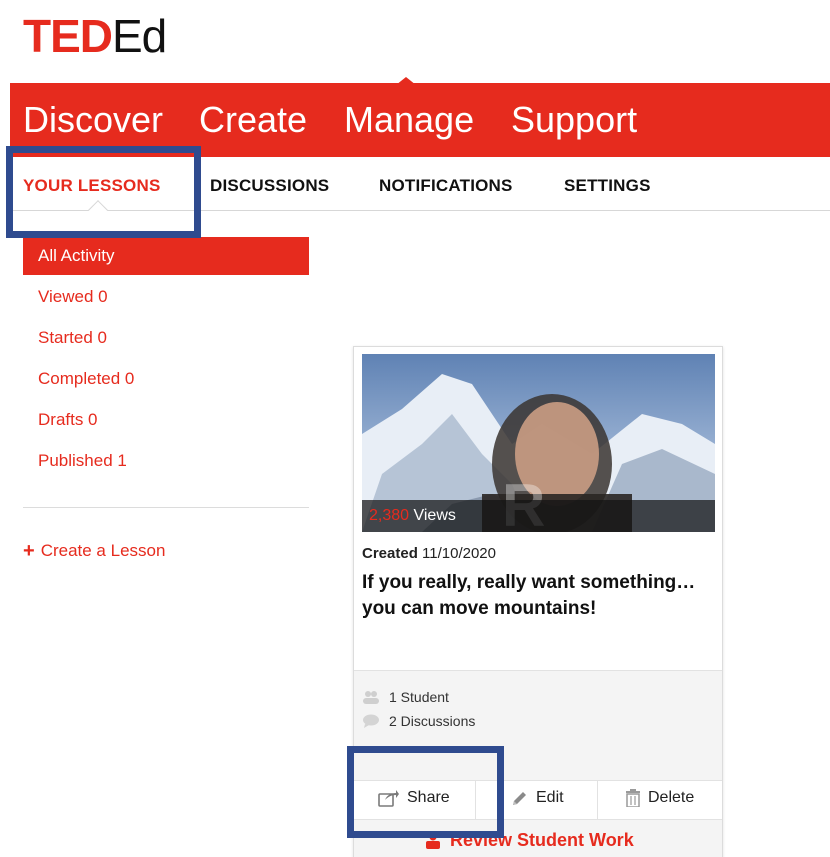  I want to click on views-number: 2,380, so click(389, 515).